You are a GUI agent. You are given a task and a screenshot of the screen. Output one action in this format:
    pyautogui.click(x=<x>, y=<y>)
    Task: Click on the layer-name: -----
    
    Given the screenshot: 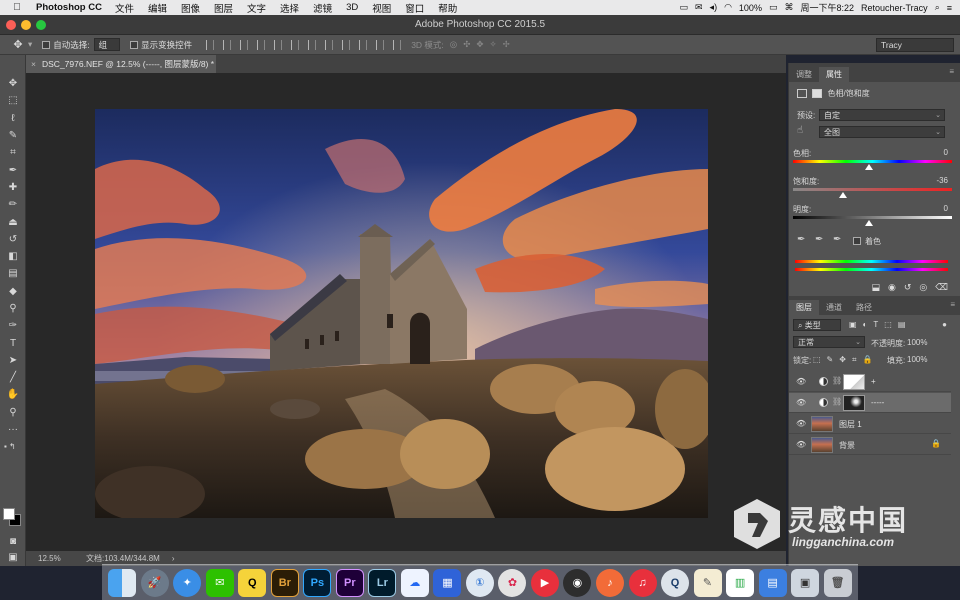 What is the action you would take?
    pyautogui.click(x=877, y=402)
    